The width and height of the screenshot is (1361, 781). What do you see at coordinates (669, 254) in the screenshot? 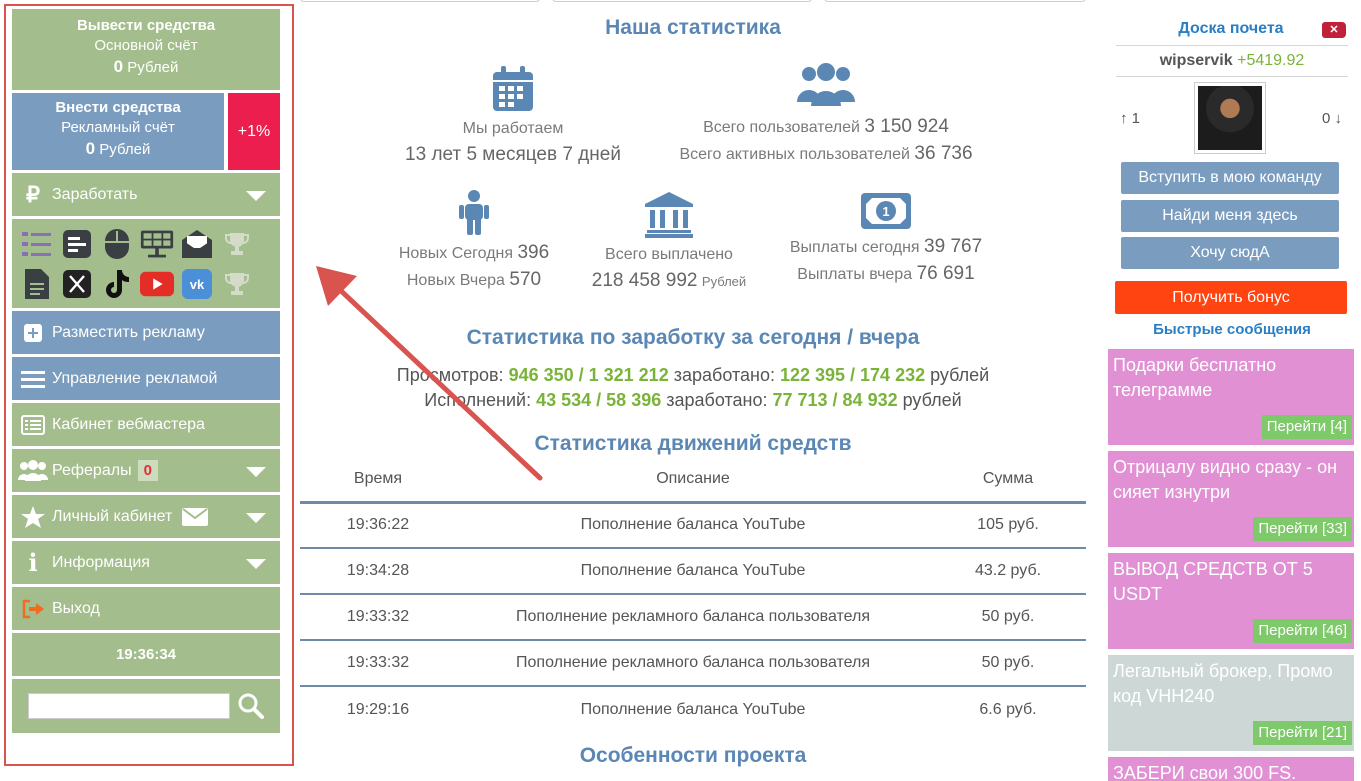
I see `paid-label: Всего выплачено` at bounding box center [669, 254].